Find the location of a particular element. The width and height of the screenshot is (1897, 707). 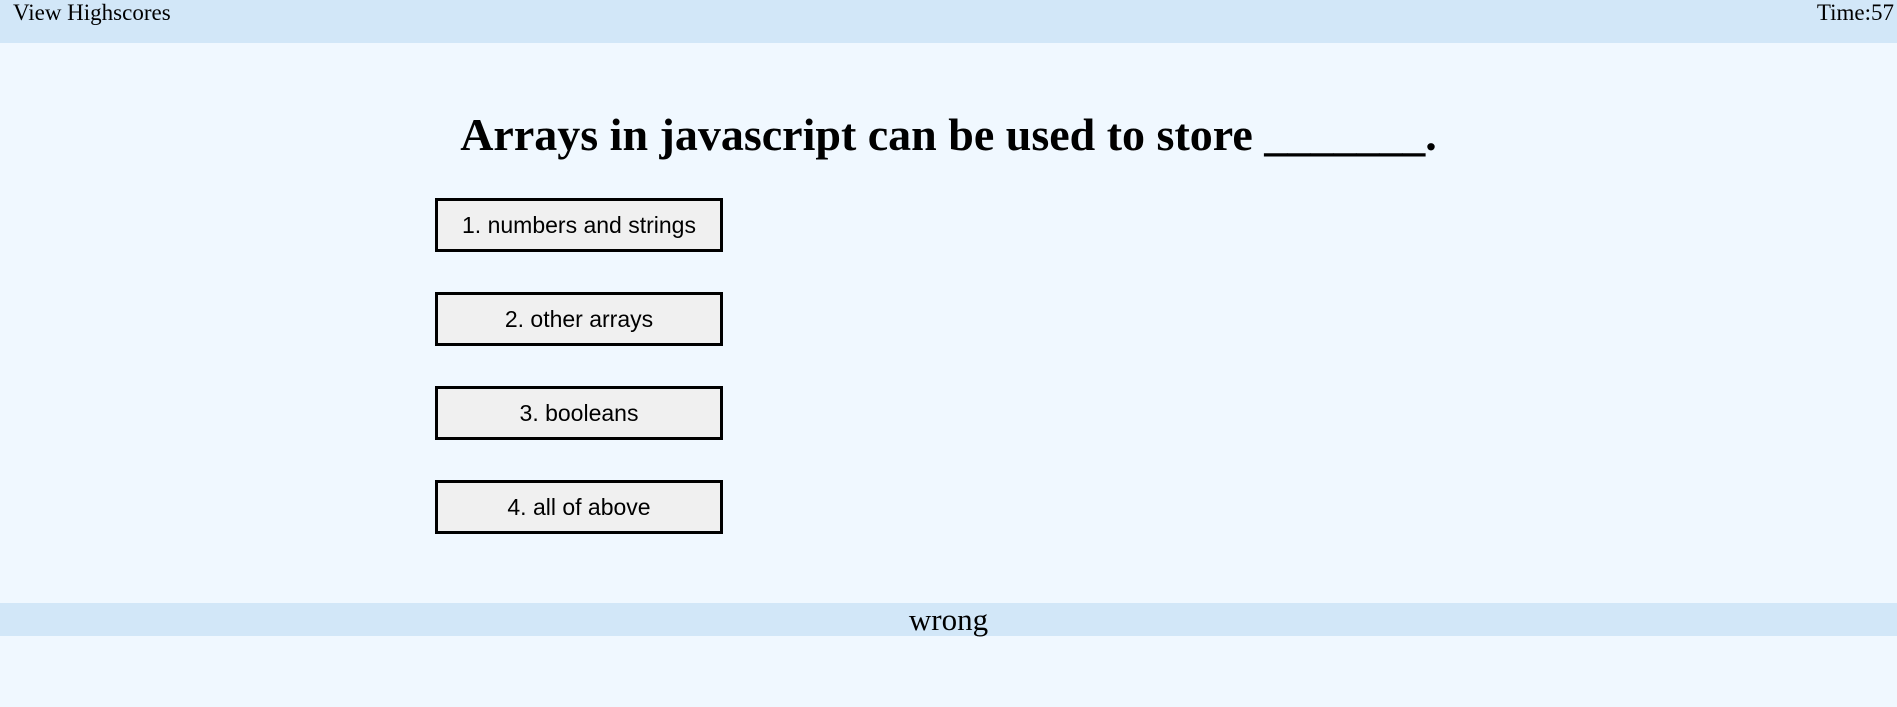

top-bar: View Highscores Time:57 is located at coordinates (948, 21).